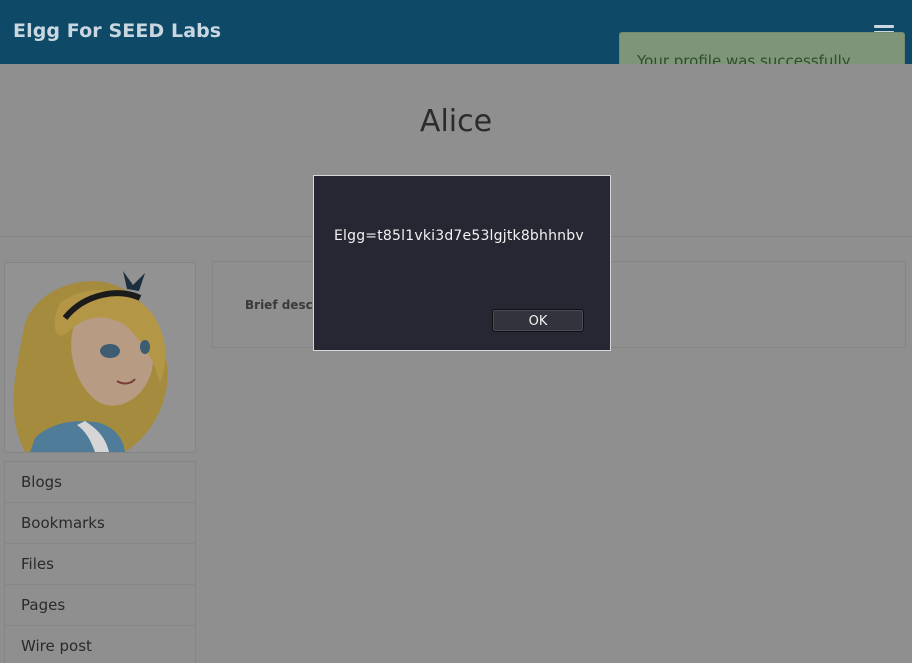 The image size is (912, 663). I want to click on profile-side-menu: Blogs Bookmarks Files Pages Wire post, so click(100, 562).